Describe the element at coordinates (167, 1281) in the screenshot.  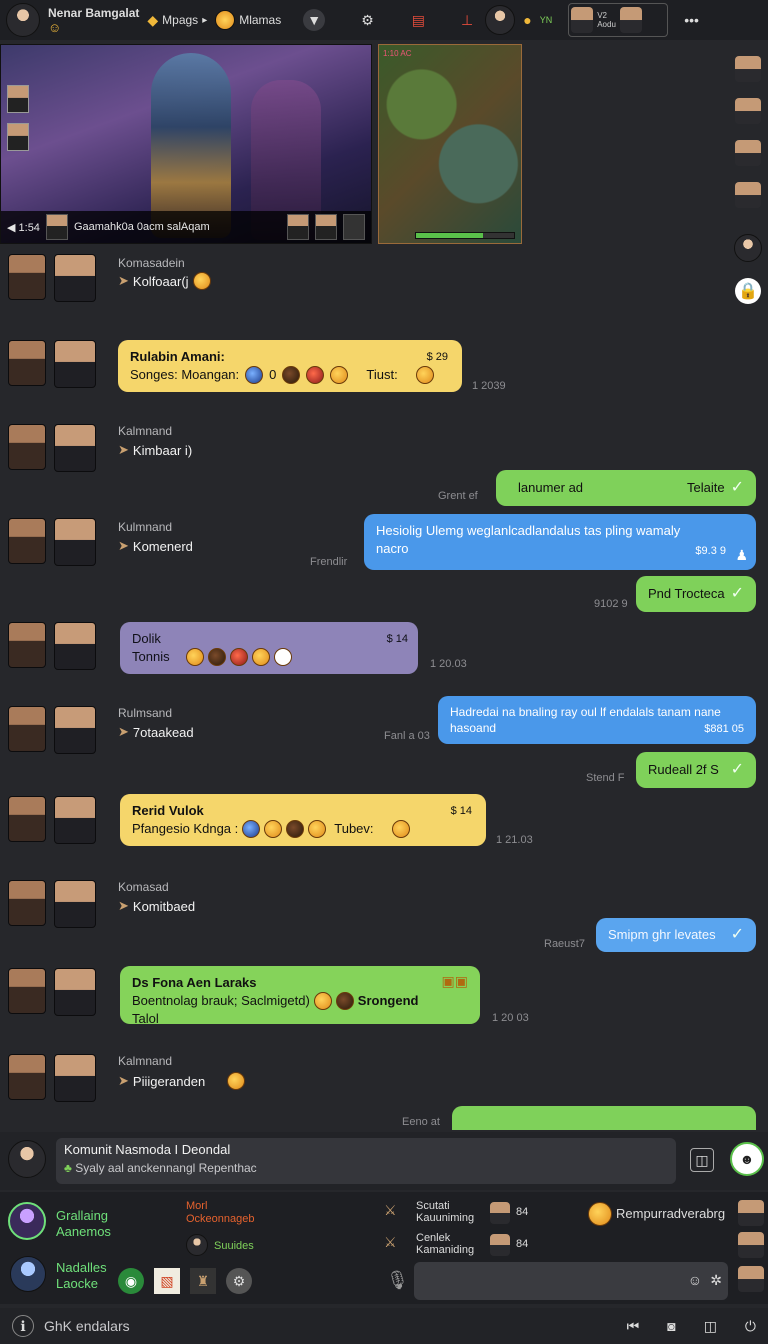
I see `document-icon: ▧` at that location.